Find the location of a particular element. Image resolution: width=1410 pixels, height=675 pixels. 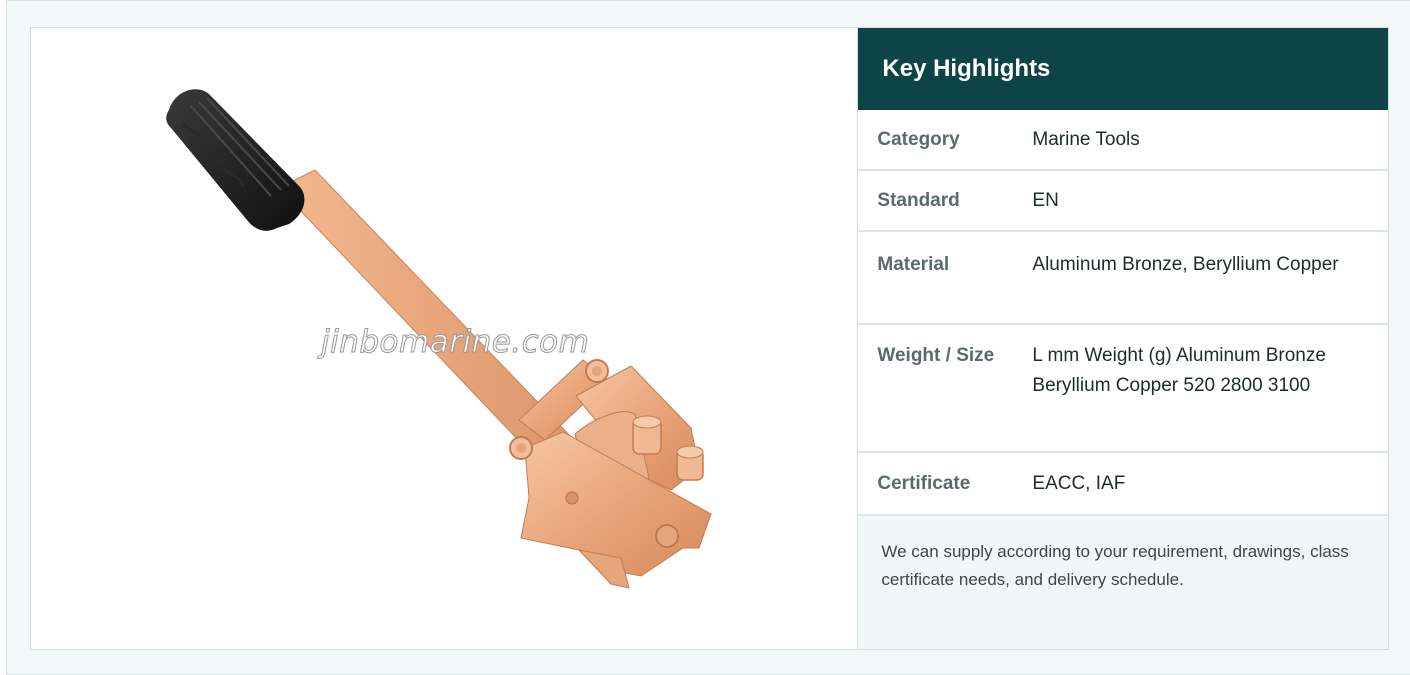

spec-row-category: Category Marine Tools is located at coordinates (1123, 140).